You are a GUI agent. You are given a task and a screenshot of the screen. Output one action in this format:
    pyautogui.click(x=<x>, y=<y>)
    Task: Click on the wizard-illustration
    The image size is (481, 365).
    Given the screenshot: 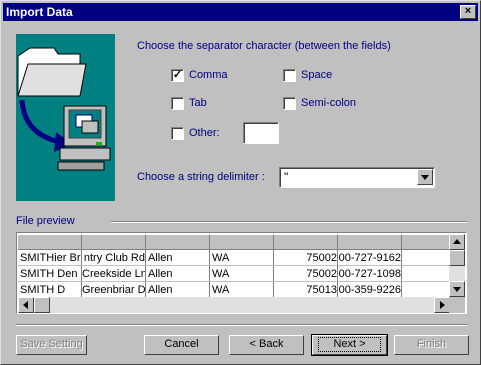 What is the action you would take?
    pyautogui.click(x=65, y=117)
    